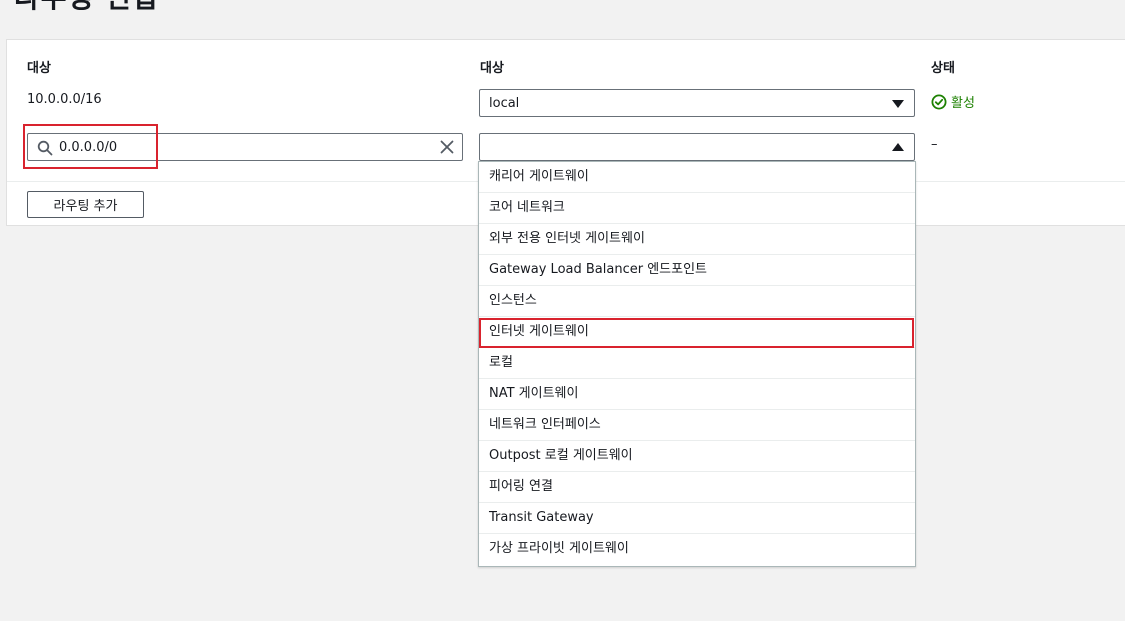 This screenshot has height=621, width=1125. Describe the element at coordinates (504, 103) in the screenshot. I see `target-select-value: local` at that location.